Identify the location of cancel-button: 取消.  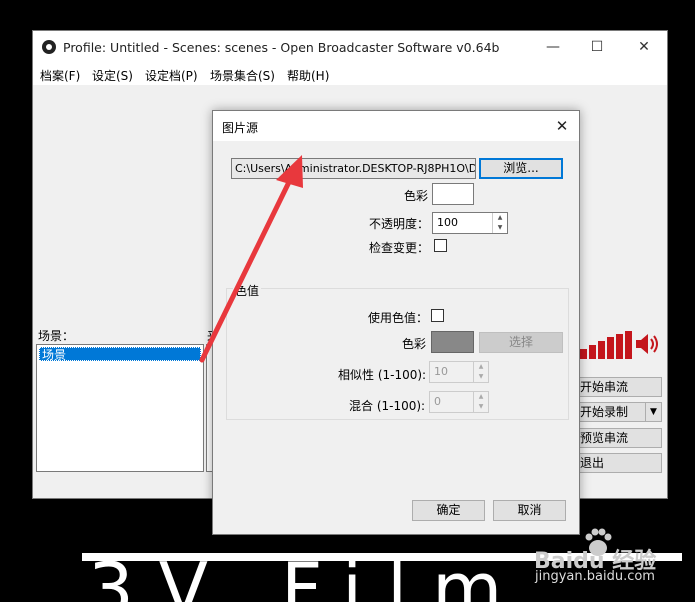
(529, 510).